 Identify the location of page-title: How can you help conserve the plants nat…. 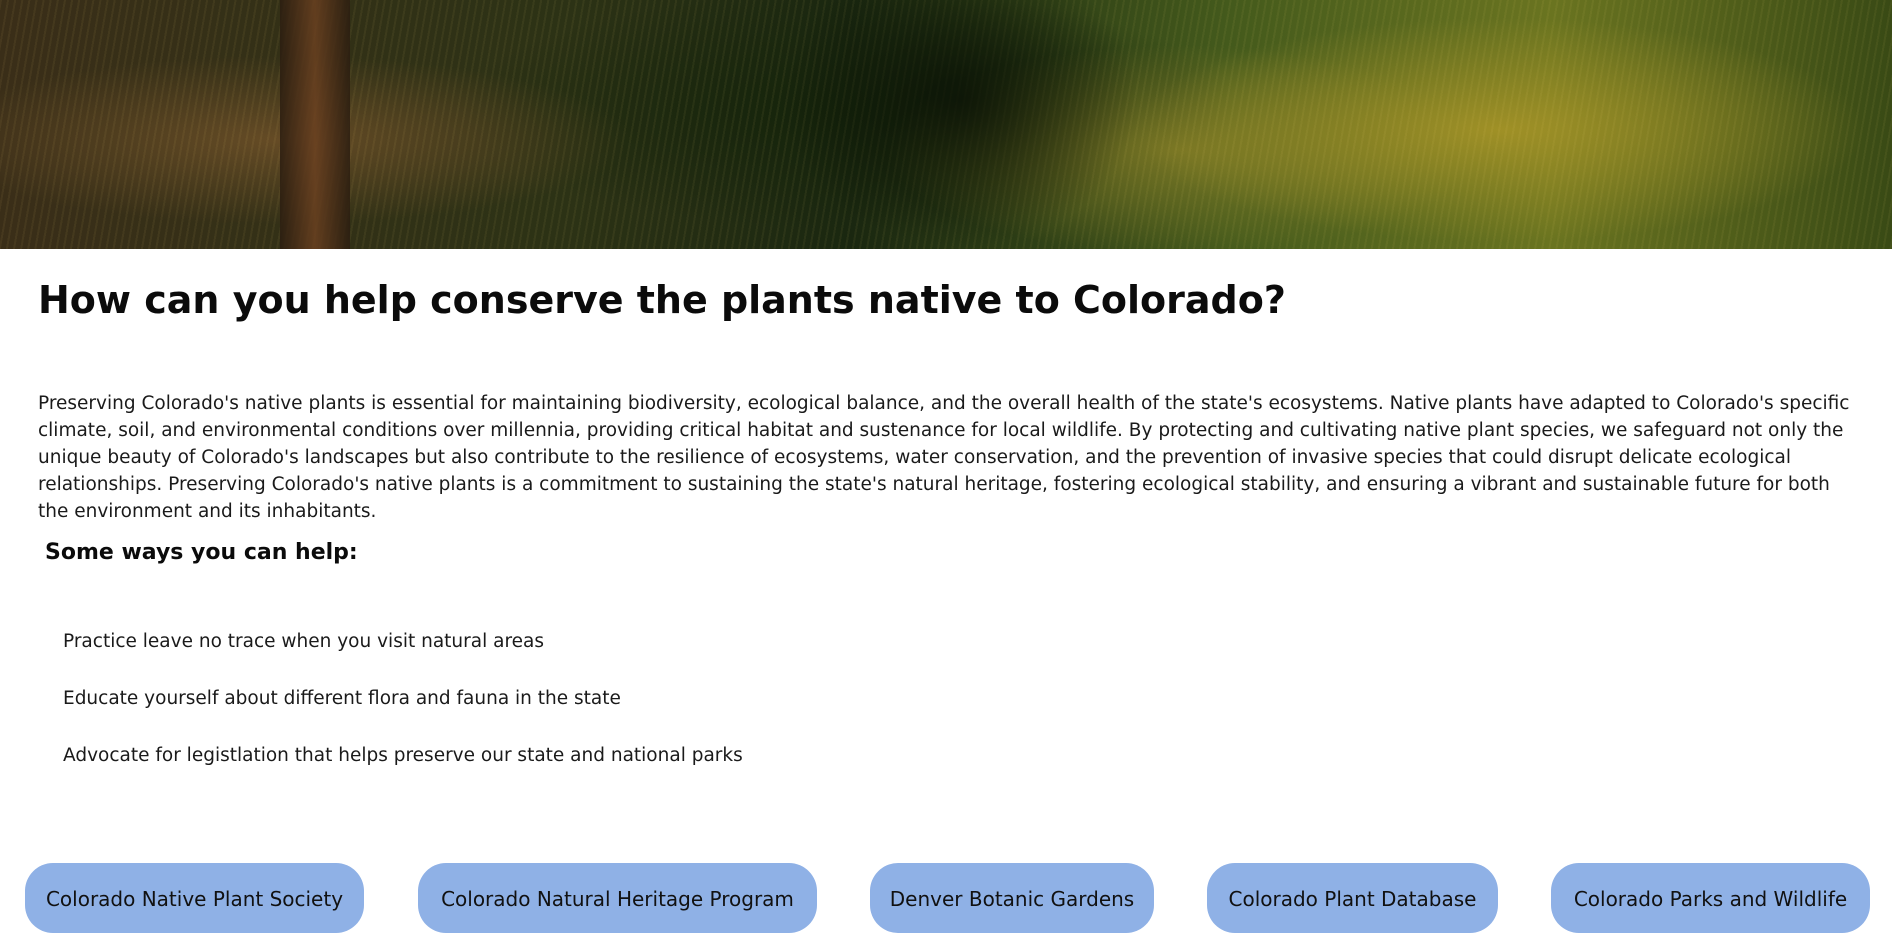
(662, 300).